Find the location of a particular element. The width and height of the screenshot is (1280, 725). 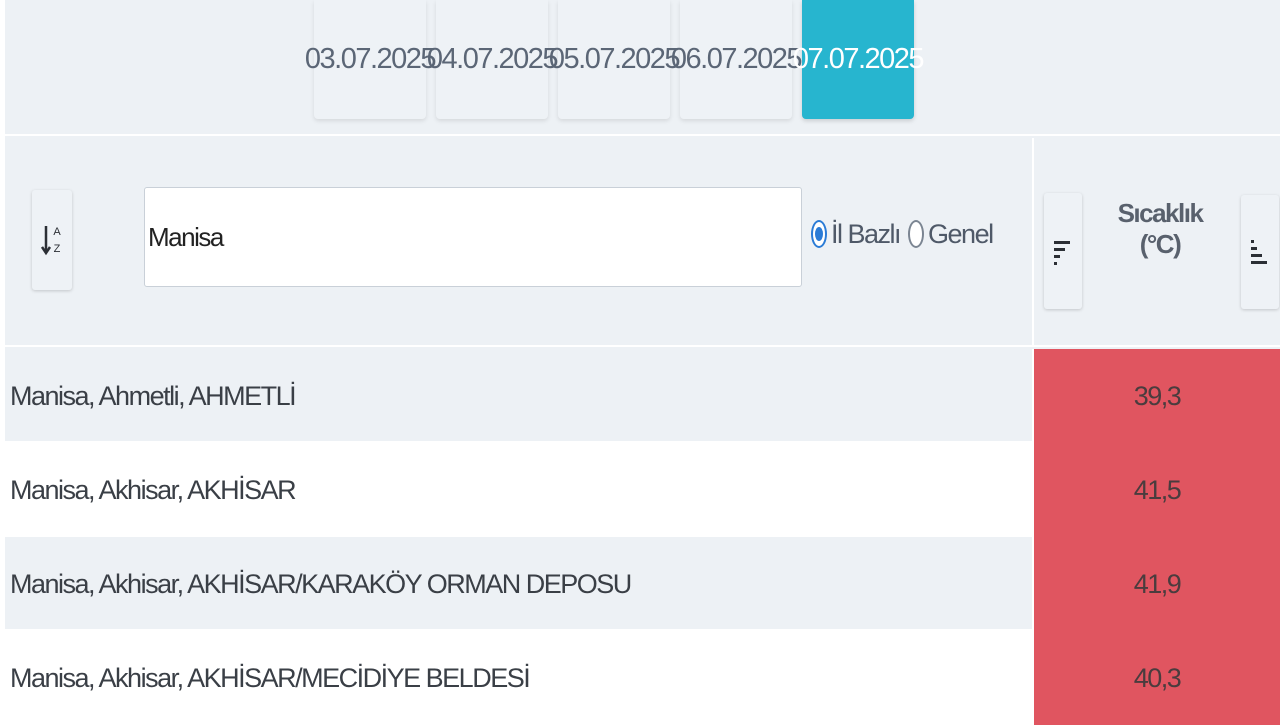

sort-descending-button is located at coordinates (1063, 251).